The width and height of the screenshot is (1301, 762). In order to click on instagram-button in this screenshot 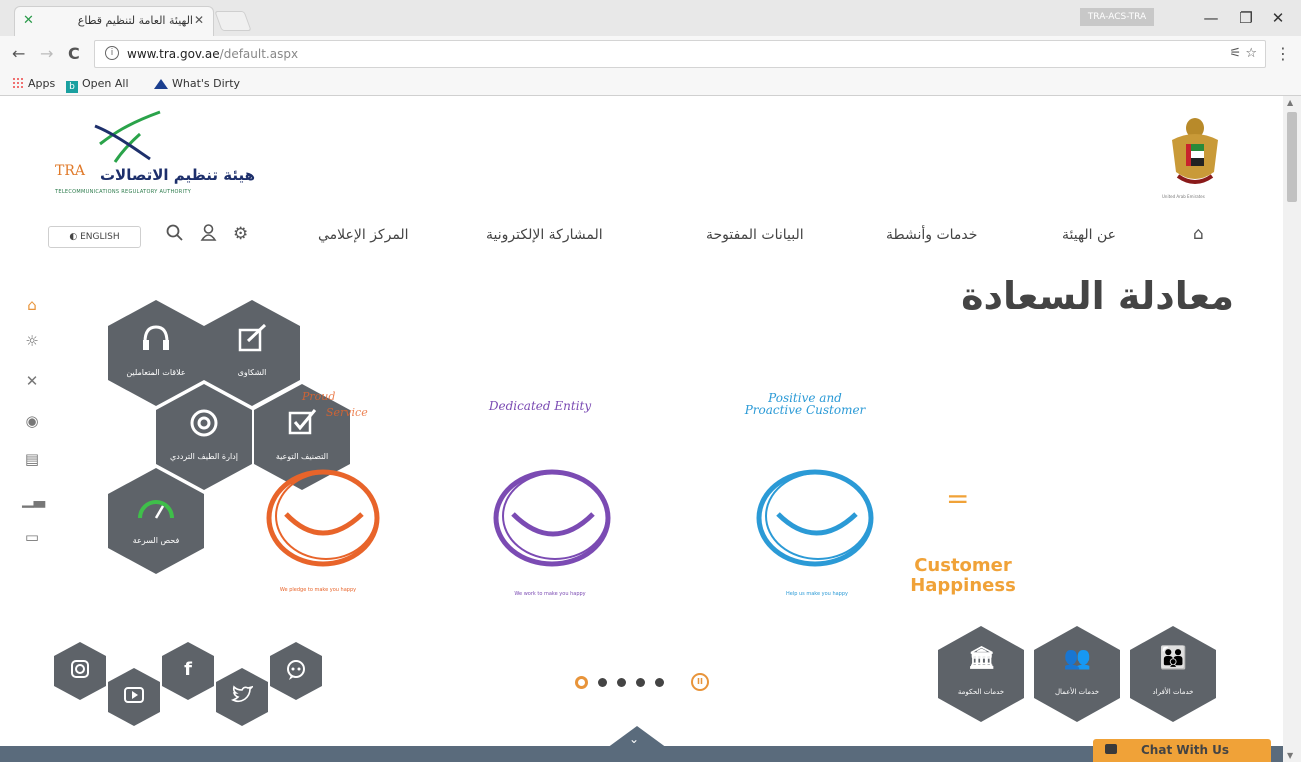, I will do `click(80, 671)`.